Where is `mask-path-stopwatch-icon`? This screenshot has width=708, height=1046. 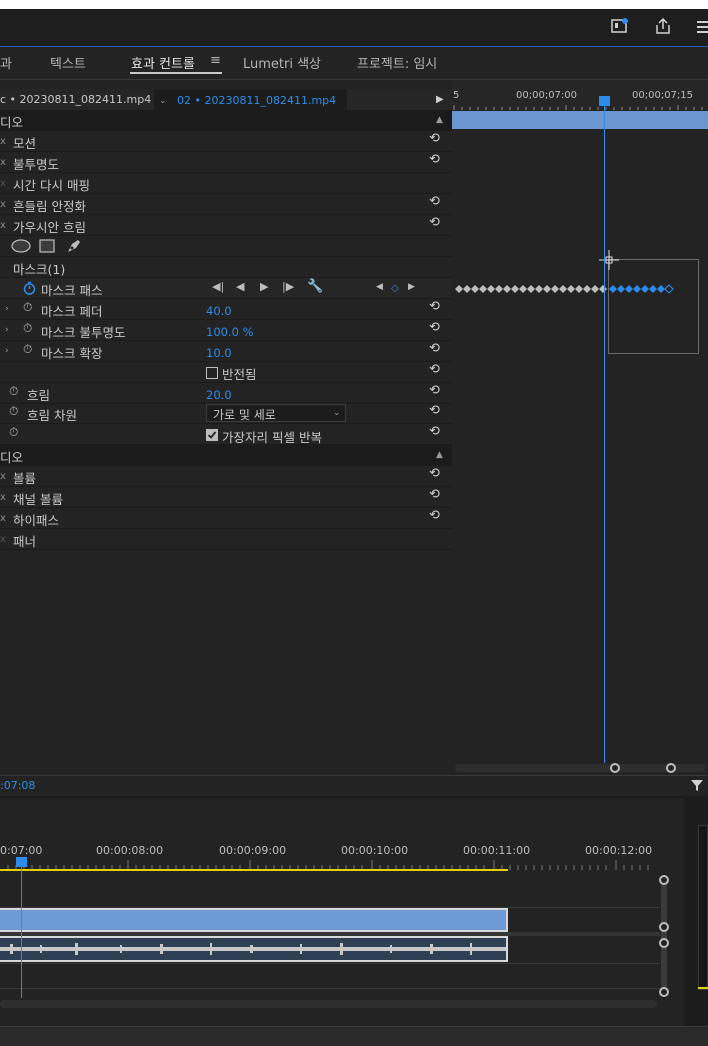 mask-path-stopwatch-icon is located at coordinates (29, 289).